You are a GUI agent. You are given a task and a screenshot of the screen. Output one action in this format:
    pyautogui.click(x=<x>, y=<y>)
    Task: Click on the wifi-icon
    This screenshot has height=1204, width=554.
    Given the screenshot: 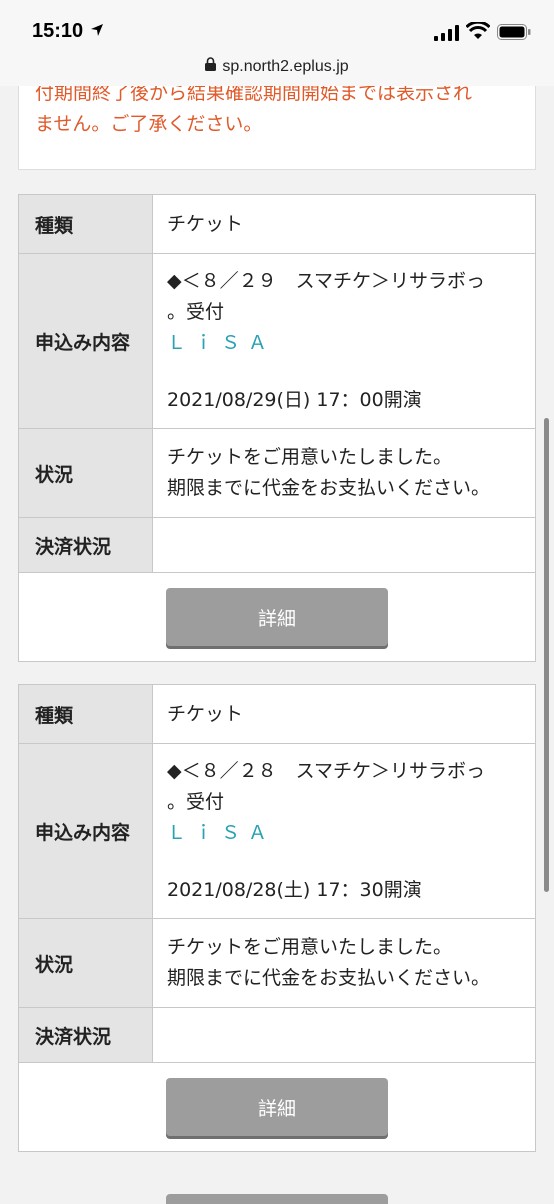 What is the action you would take?
    pyautogui.click(x=478, y=32)
    